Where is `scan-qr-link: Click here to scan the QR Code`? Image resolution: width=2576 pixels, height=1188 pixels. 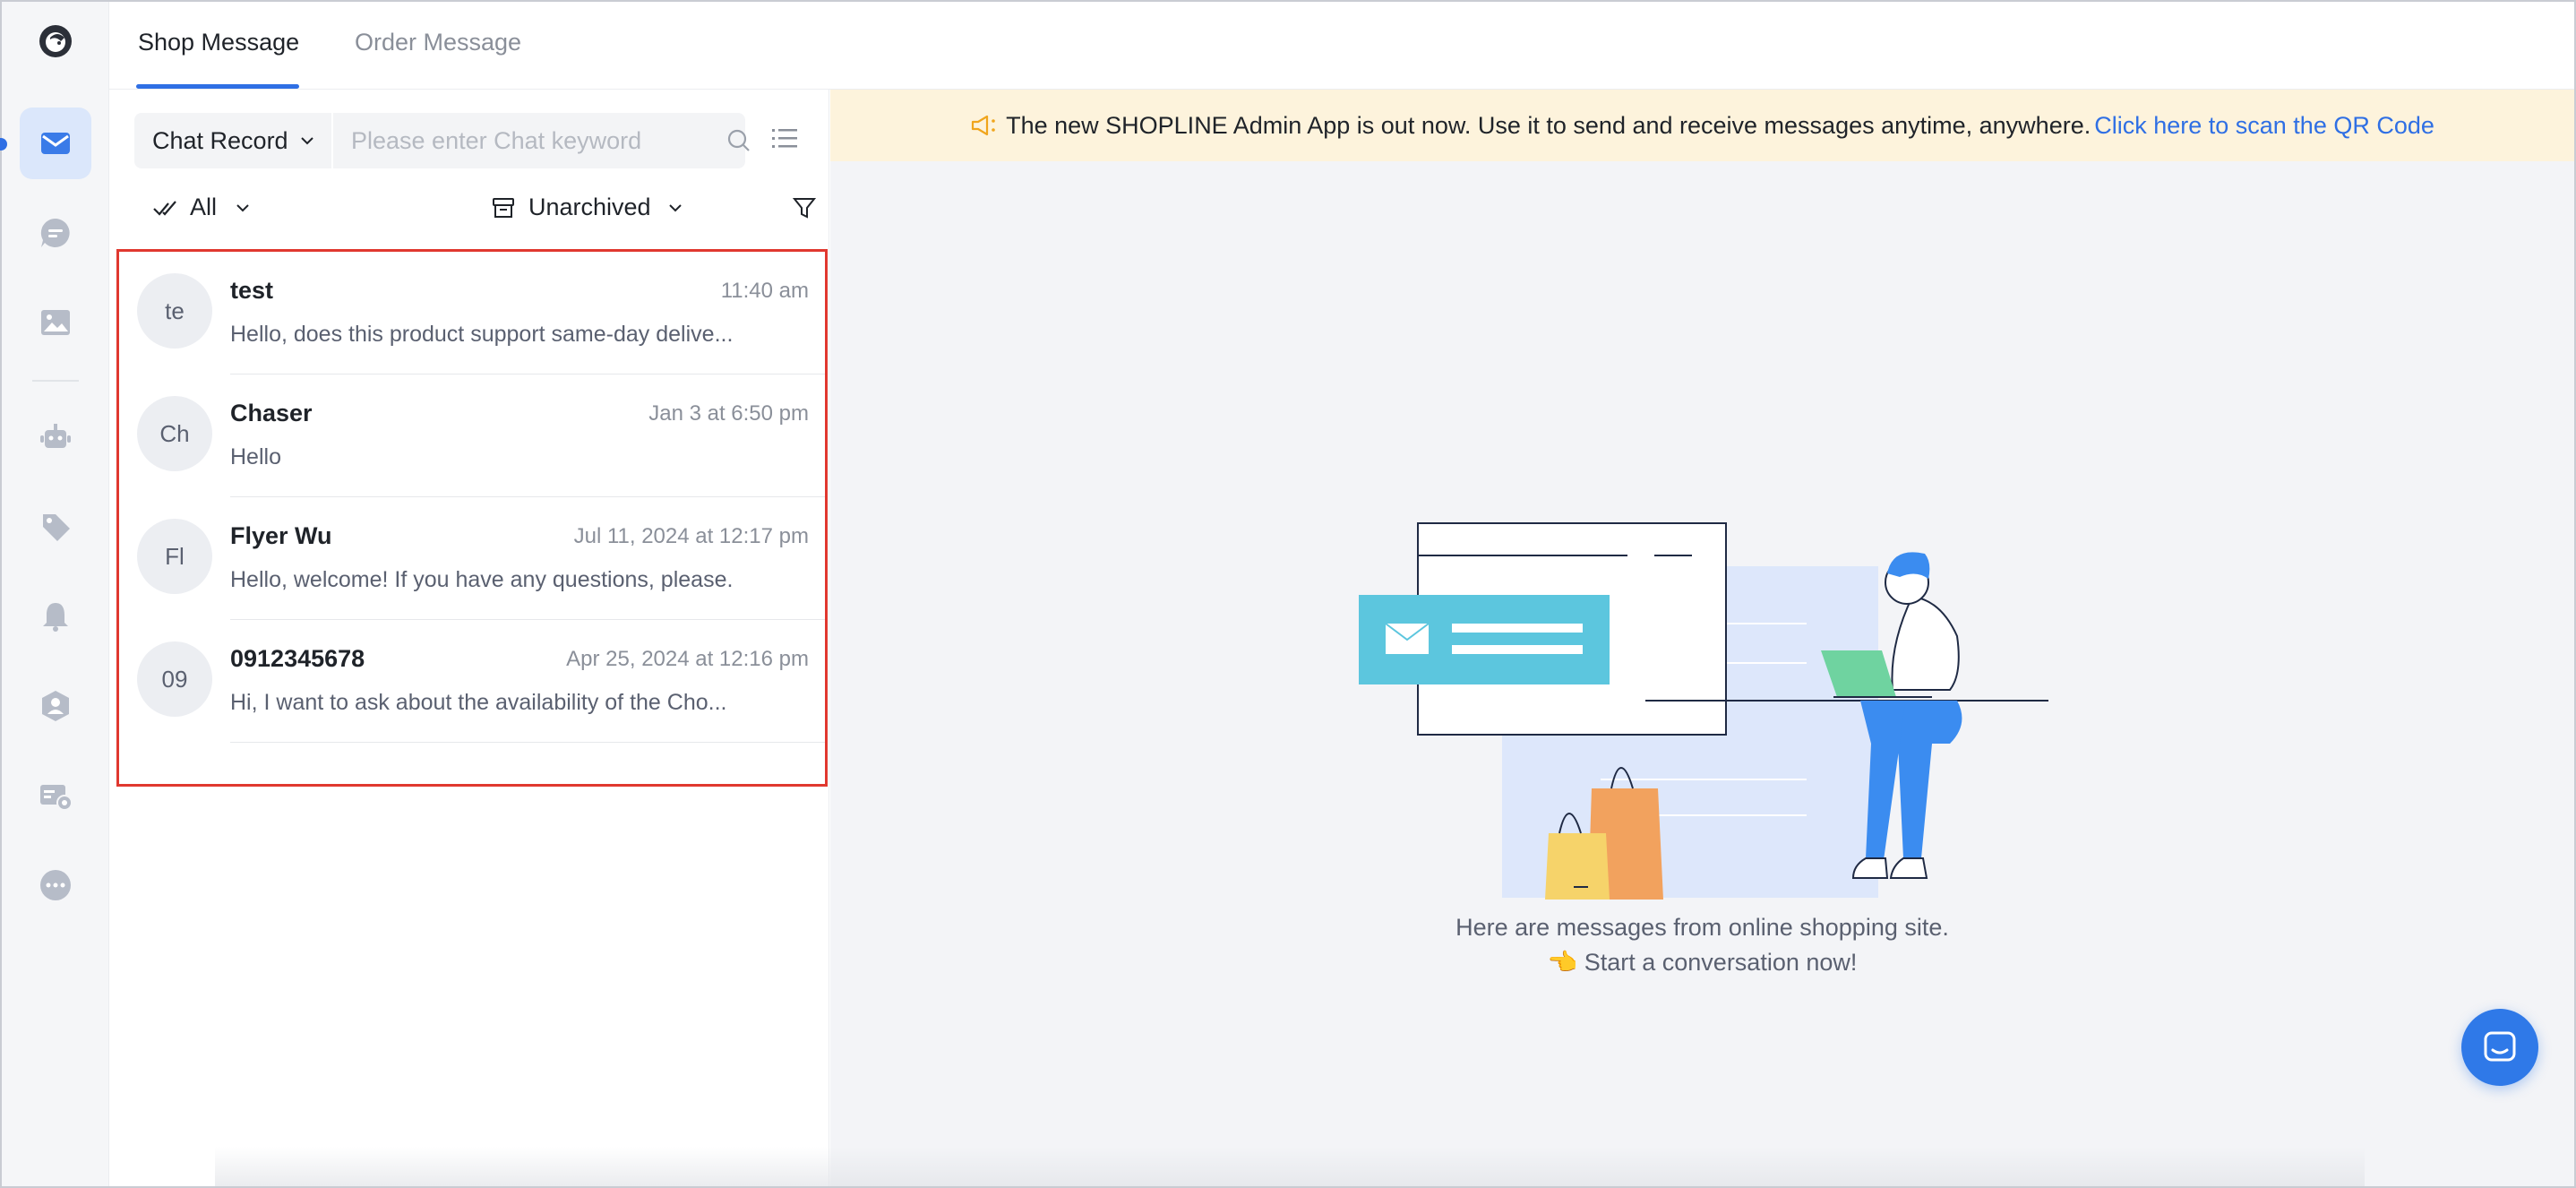 scan-qr-link: Click here to scan the QR Code is located at coordinates (2264, 126).